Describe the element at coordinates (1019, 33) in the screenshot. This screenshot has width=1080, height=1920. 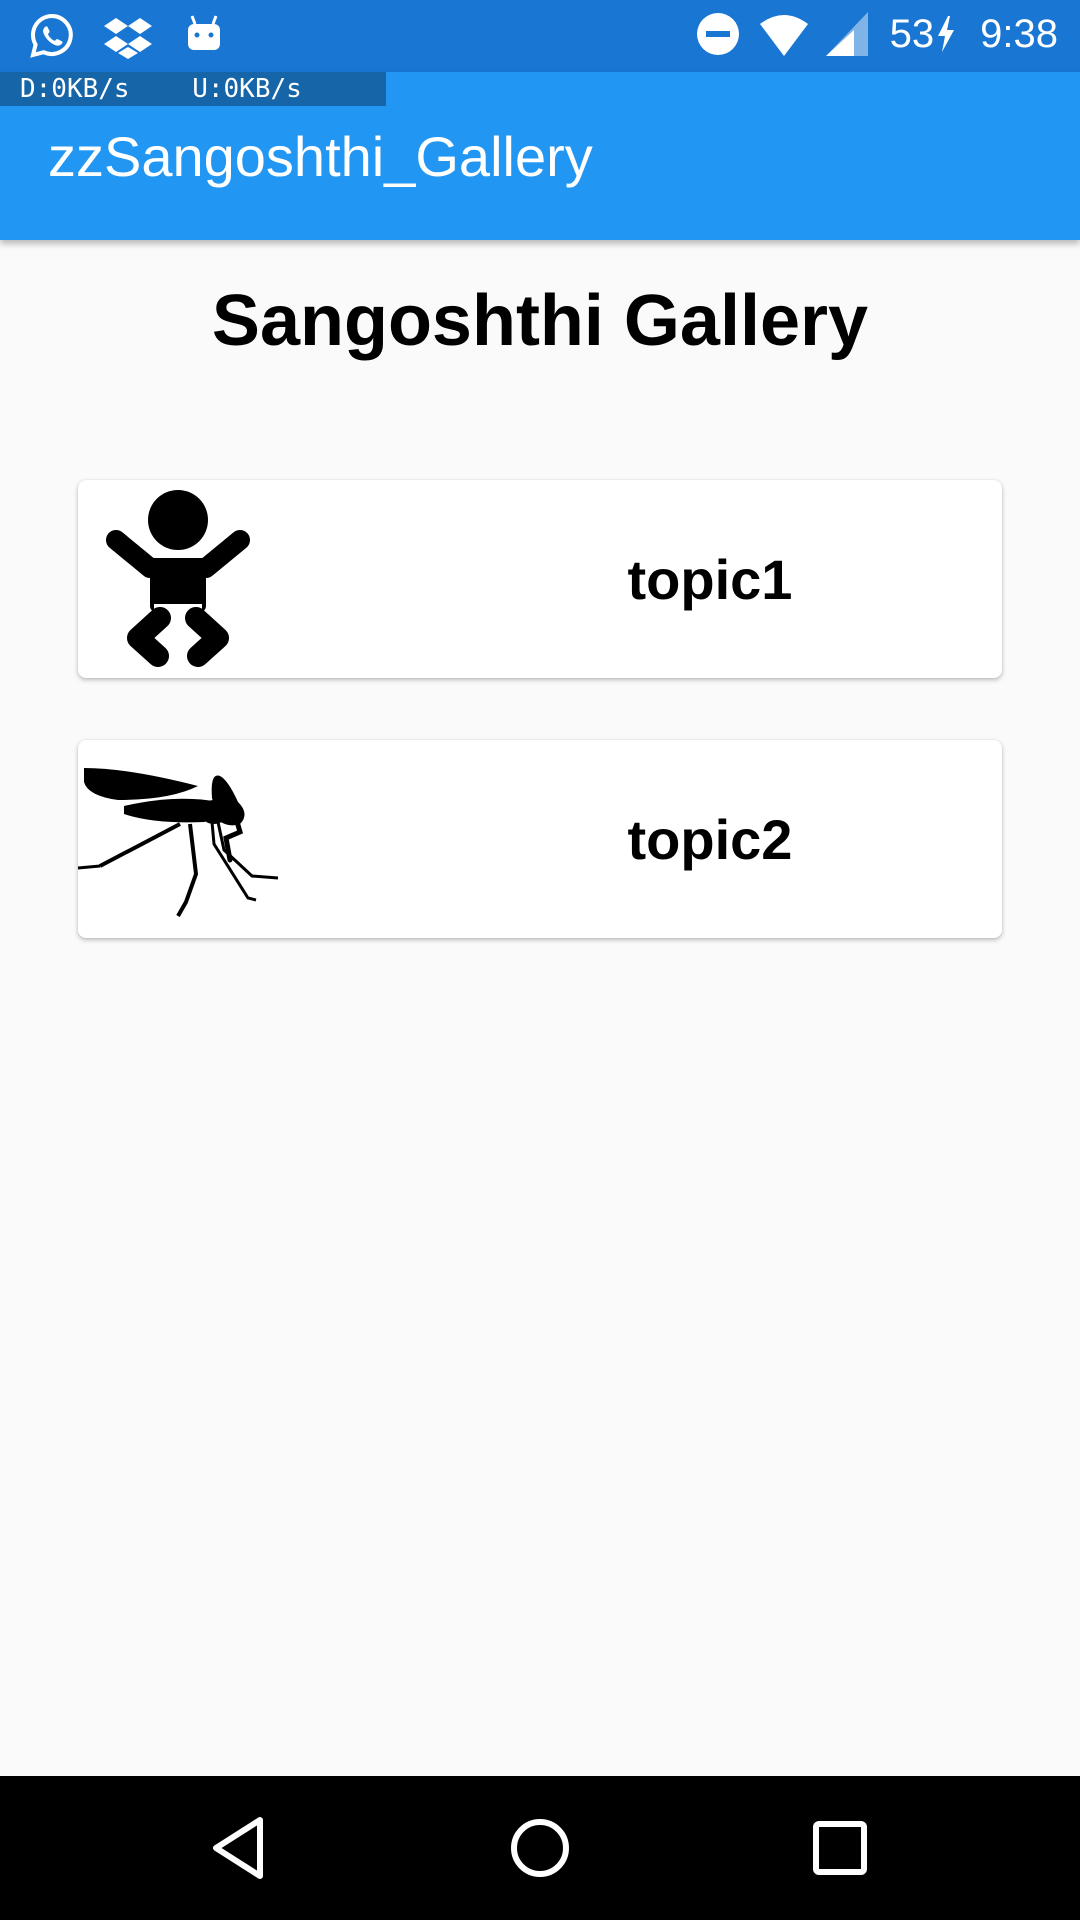
I see `clock: 9:38` at that location.